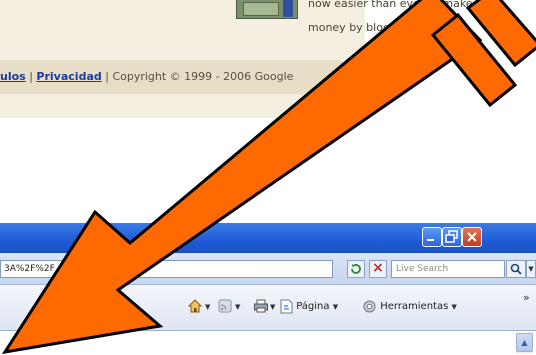  I want to click on search-options-dropdown: ▼, so click(531, 269).